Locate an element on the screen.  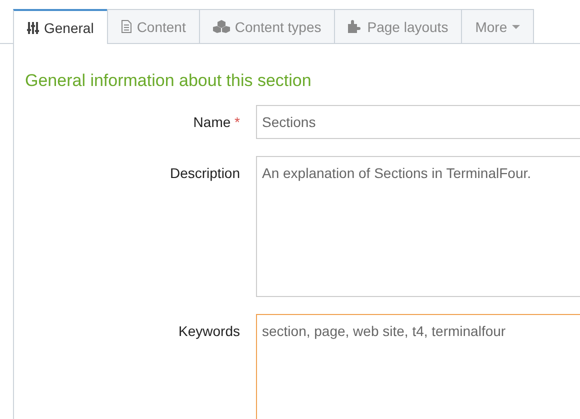
text-field: Sections is located at coordinates (418, 122).